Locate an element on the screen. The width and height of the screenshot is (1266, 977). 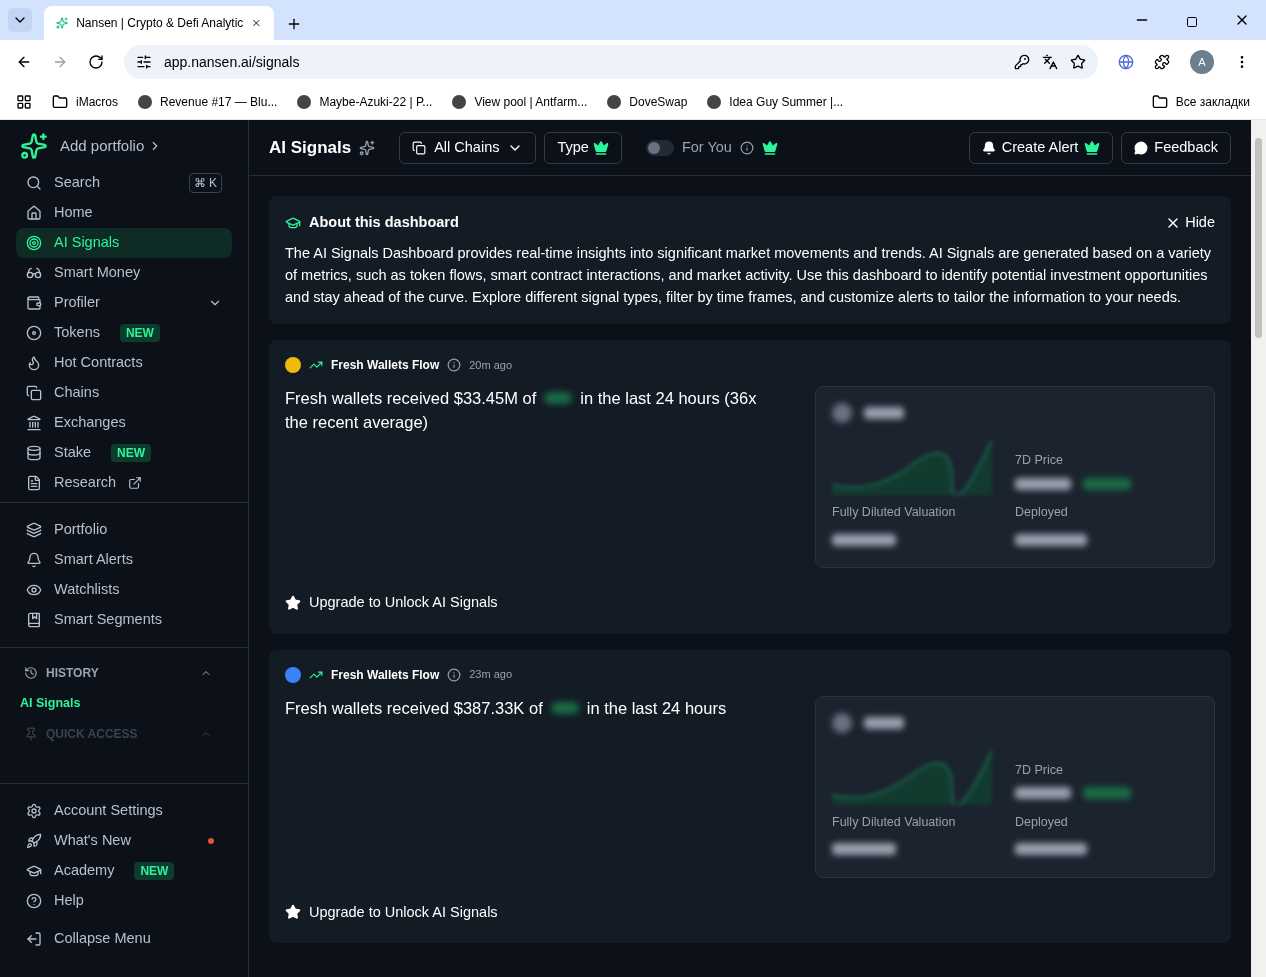
nav-item: Chains is located at coordinates (124, 393).